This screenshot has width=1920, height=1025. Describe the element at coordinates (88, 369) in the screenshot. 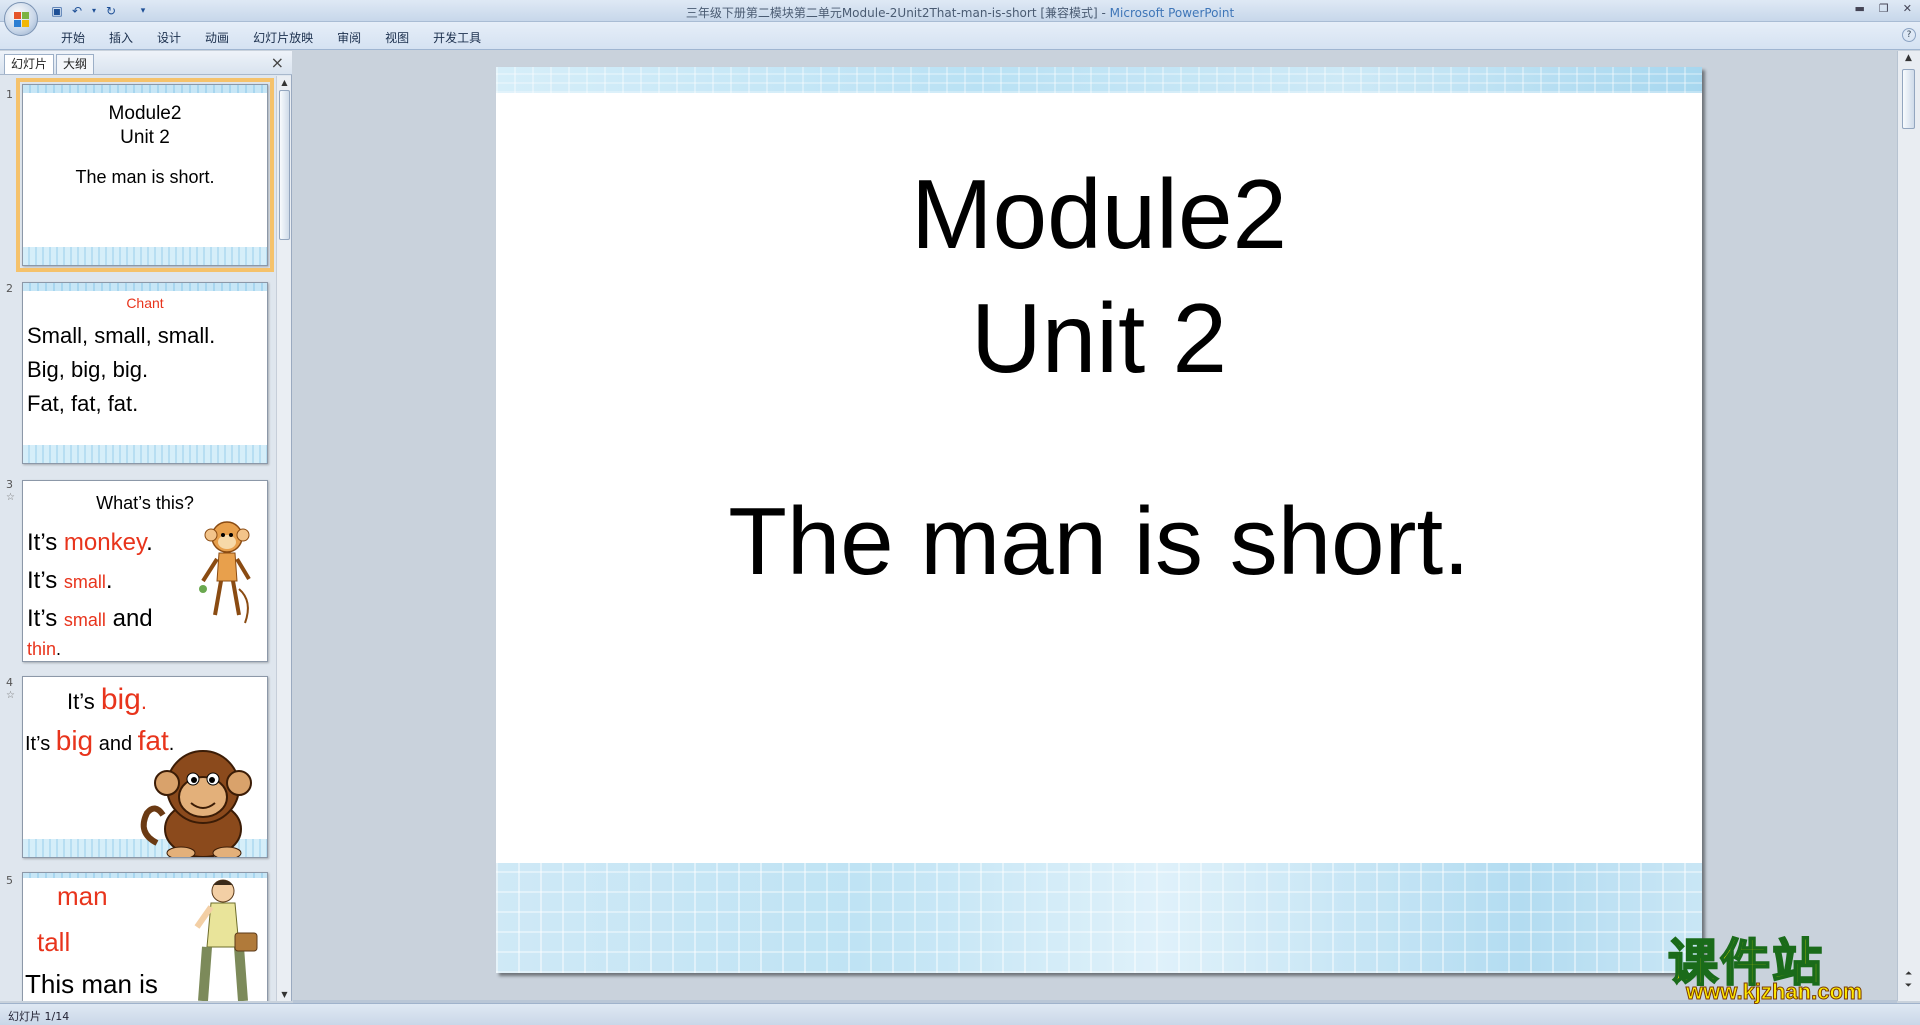

I see `thumb-line-2: Big, big, big.` at that location.